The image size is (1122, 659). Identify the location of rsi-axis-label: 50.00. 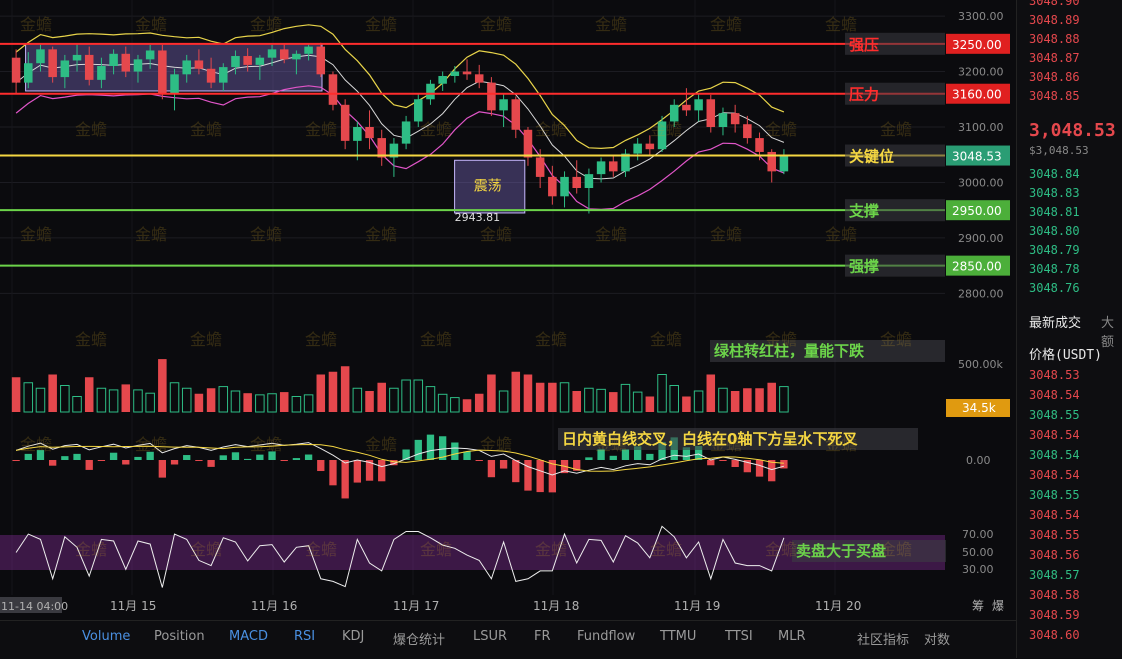
(978, 552).